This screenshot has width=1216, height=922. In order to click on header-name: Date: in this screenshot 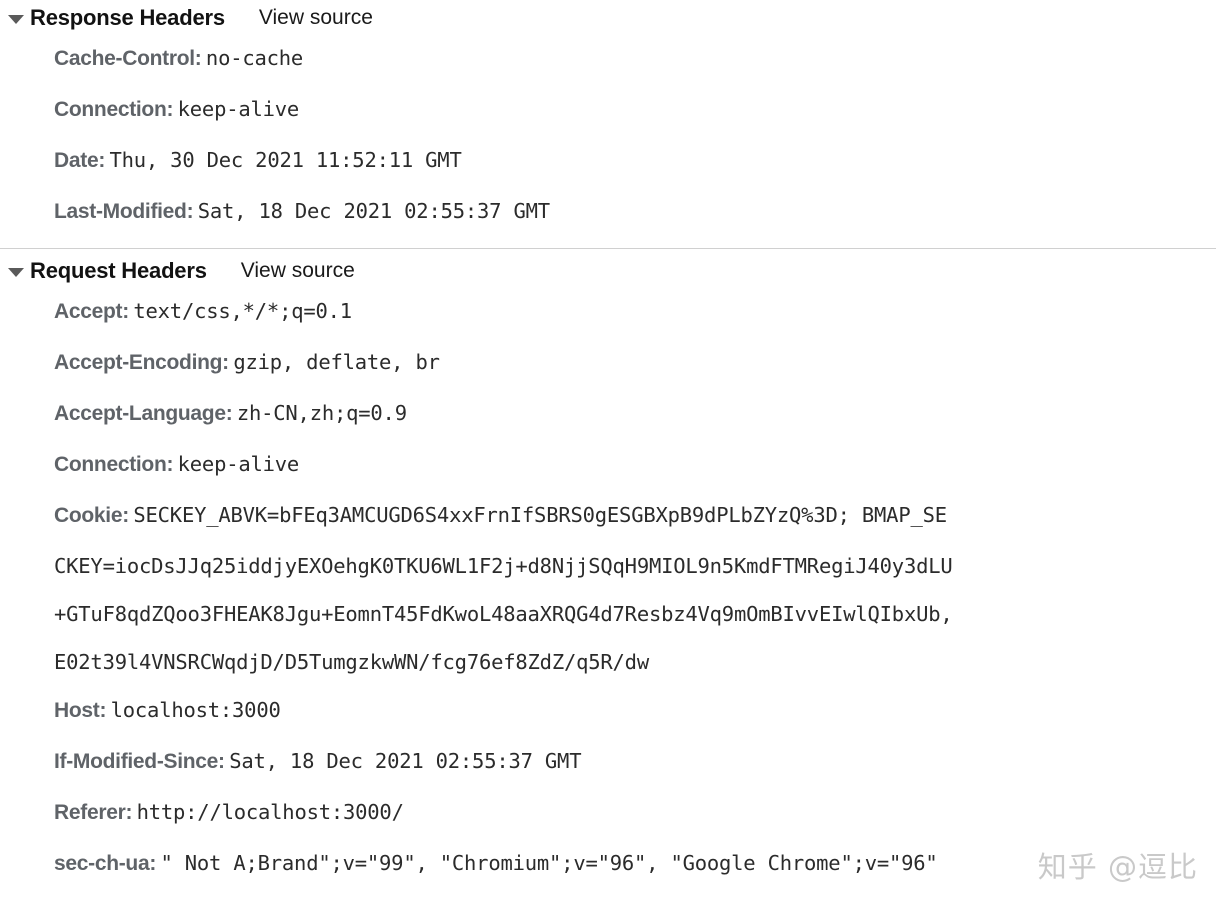, I will do `click(80, 160)`.